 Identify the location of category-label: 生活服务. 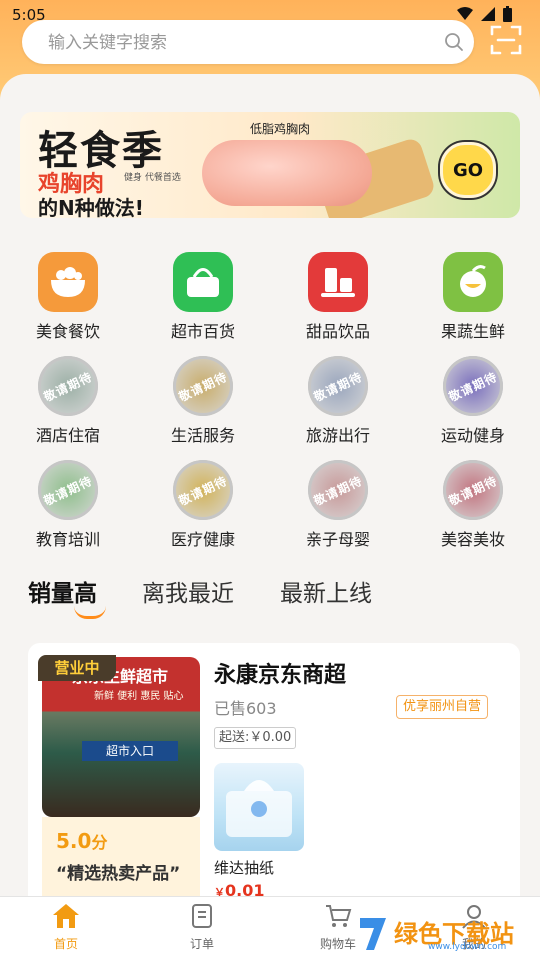
(202, 435).